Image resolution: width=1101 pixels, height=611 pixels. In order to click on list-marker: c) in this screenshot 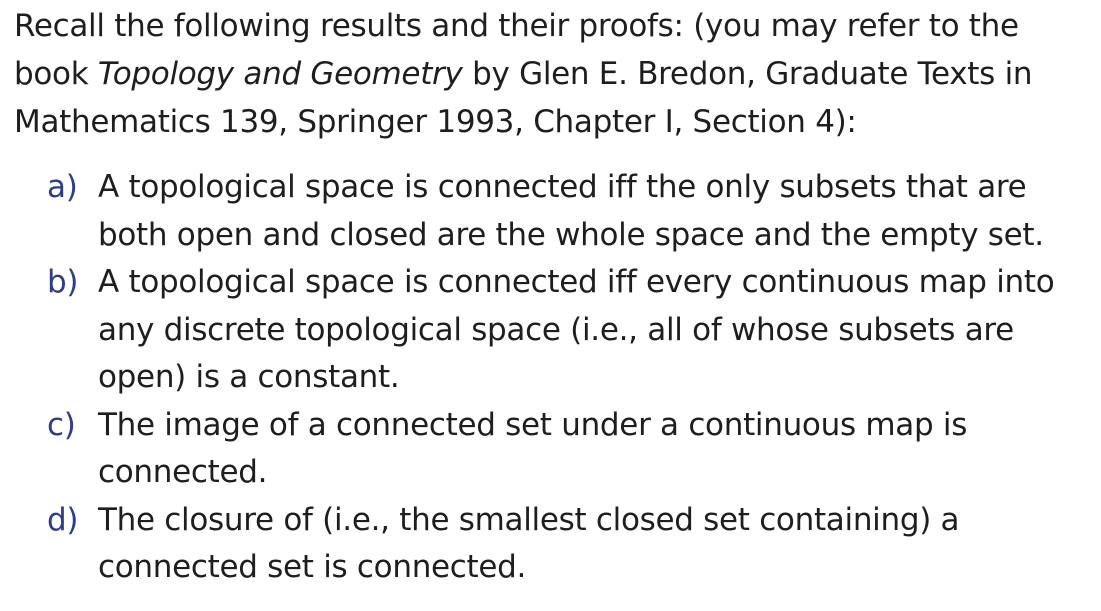, I will do `click(61, 424)`.